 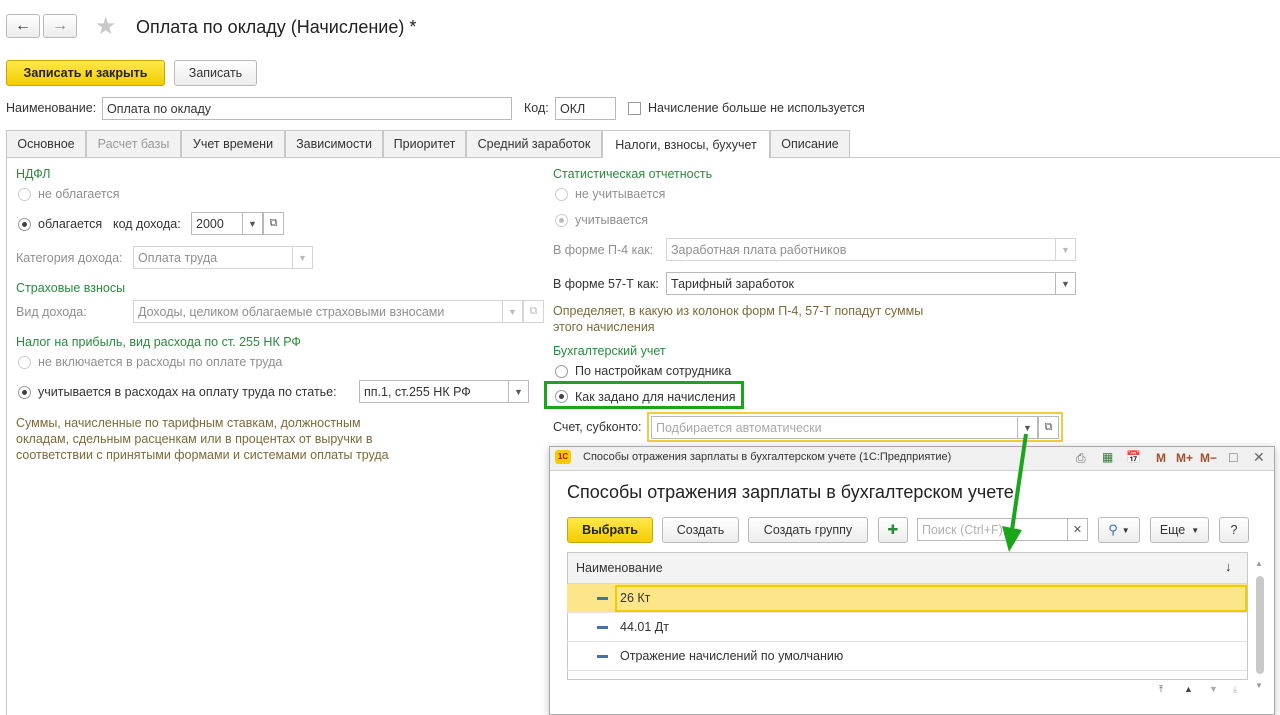 I want to click on sort-down-icon: ↓, so click(x=1228, y=566).